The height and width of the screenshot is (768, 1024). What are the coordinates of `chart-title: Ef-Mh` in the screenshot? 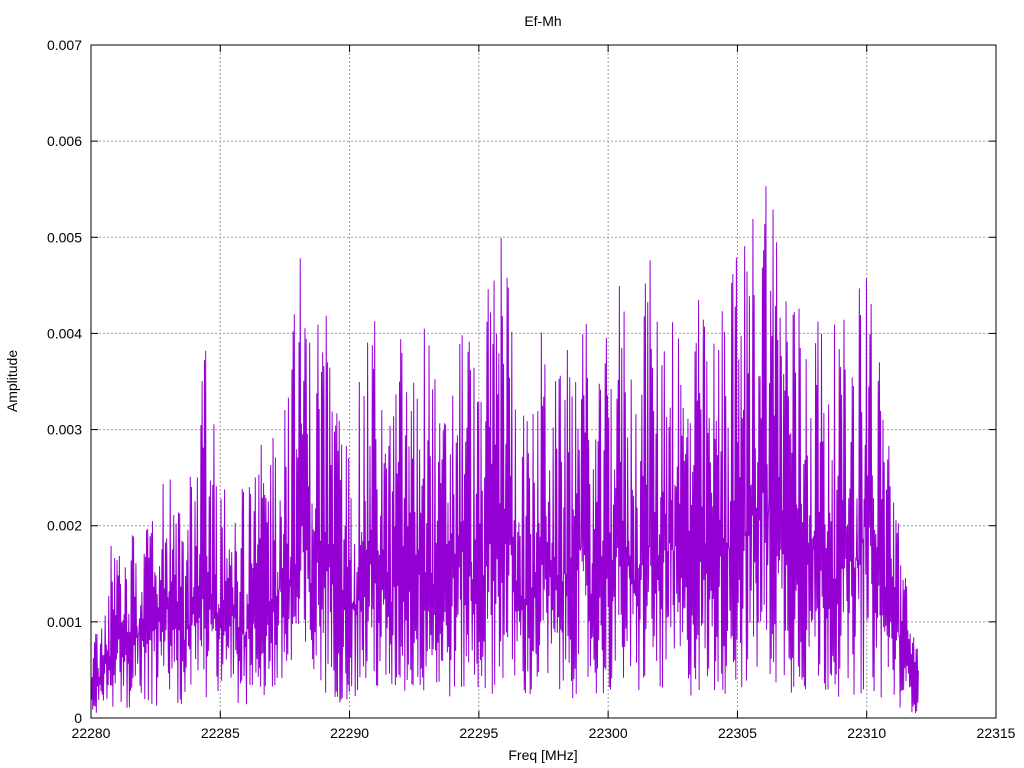 It's located at (542, 21).